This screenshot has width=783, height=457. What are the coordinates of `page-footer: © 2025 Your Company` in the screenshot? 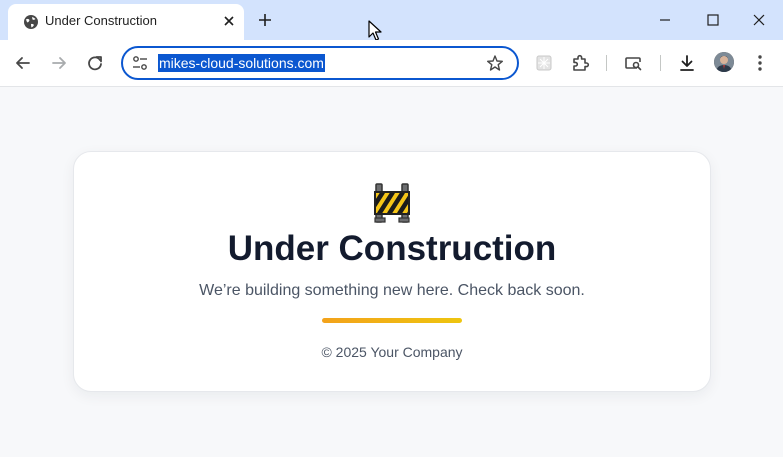 It's located at (392, 352).